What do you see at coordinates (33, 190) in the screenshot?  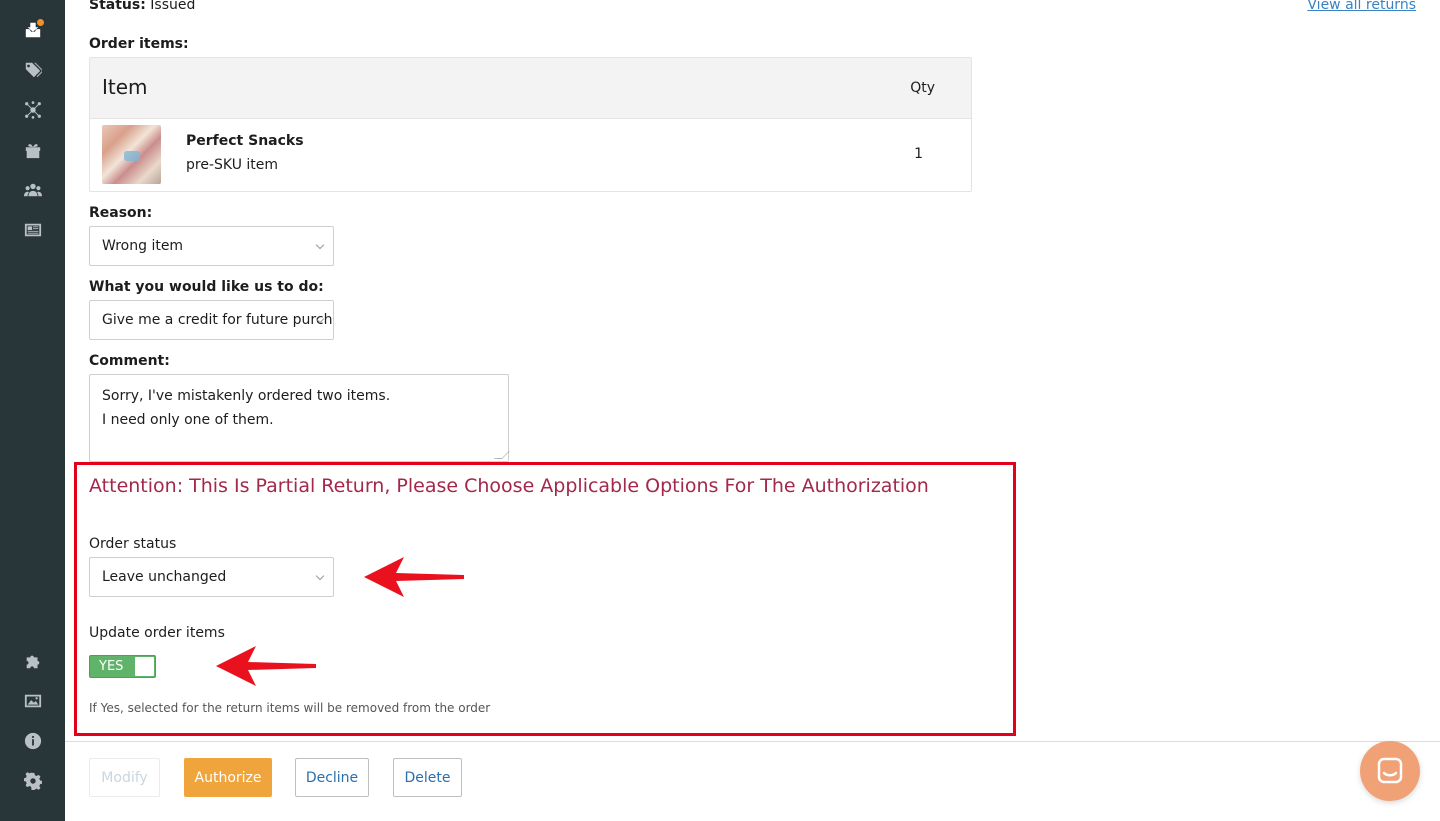 I see `users-icon` at bounding box center [33, 190].